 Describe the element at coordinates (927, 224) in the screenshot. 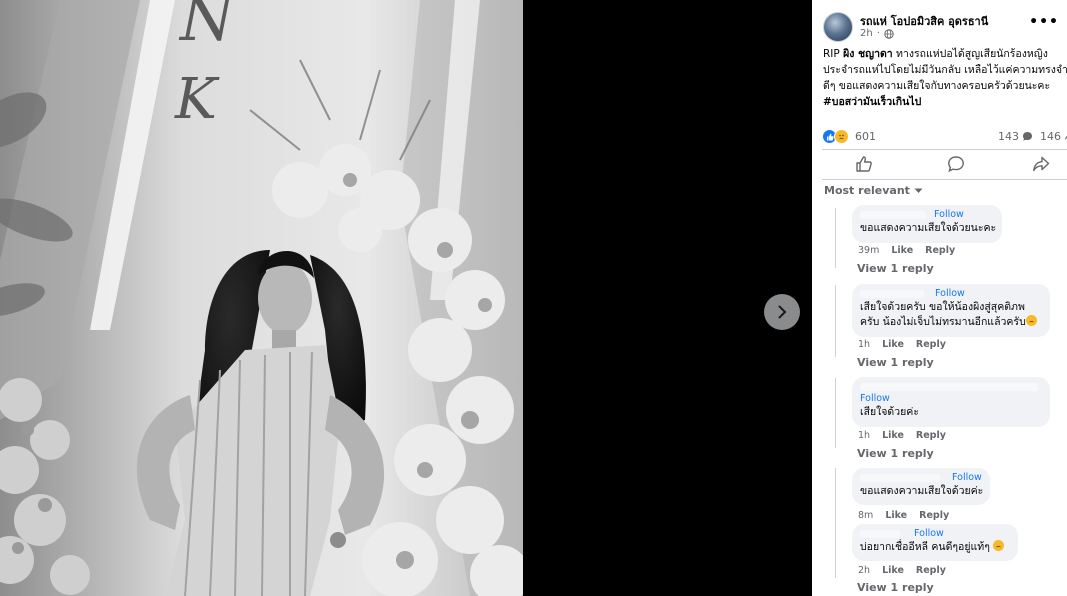

I see `comment-bubble: Follow ขอแสดงความเสียใจด้วยนะคะ` at that location.